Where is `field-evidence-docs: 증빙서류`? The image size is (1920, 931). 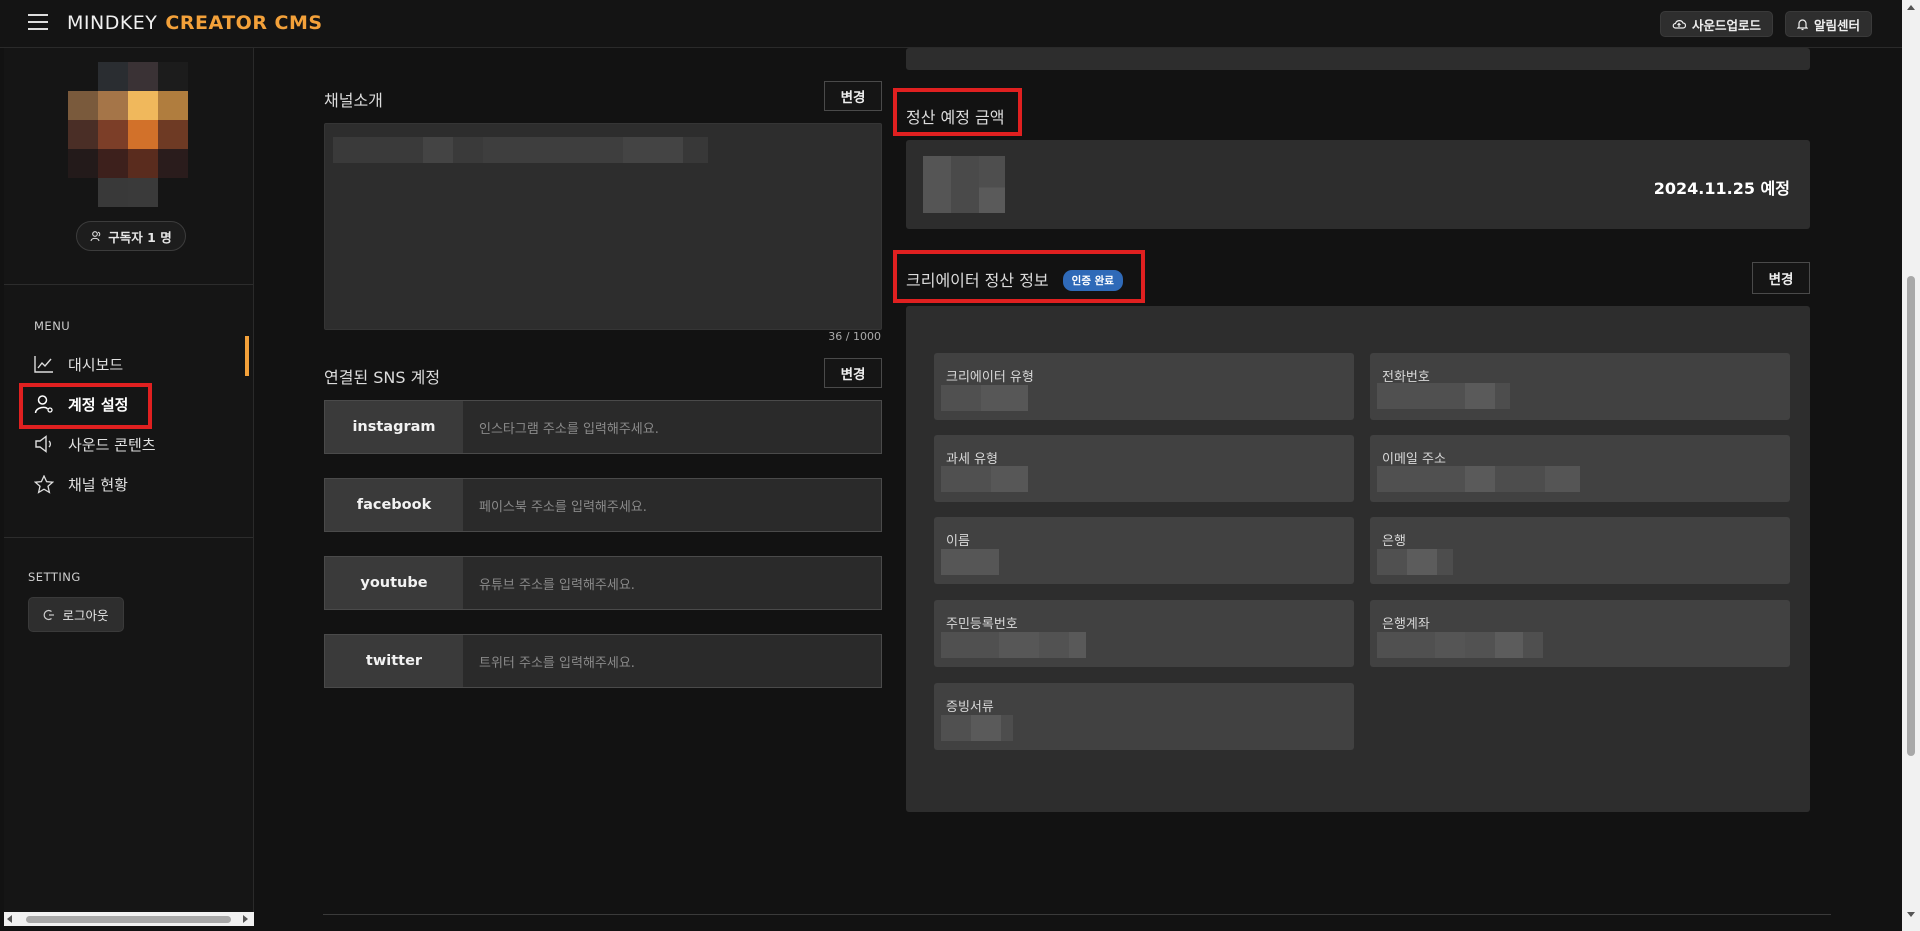
field-evidence-docs: 증빙서류 is located at coordinates (1144, 716).